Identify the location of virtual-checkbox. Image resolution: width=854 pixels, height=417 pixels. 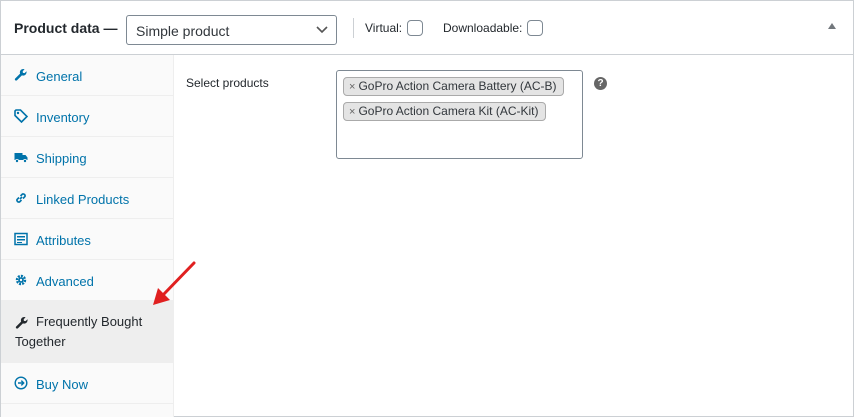
(415, 28).